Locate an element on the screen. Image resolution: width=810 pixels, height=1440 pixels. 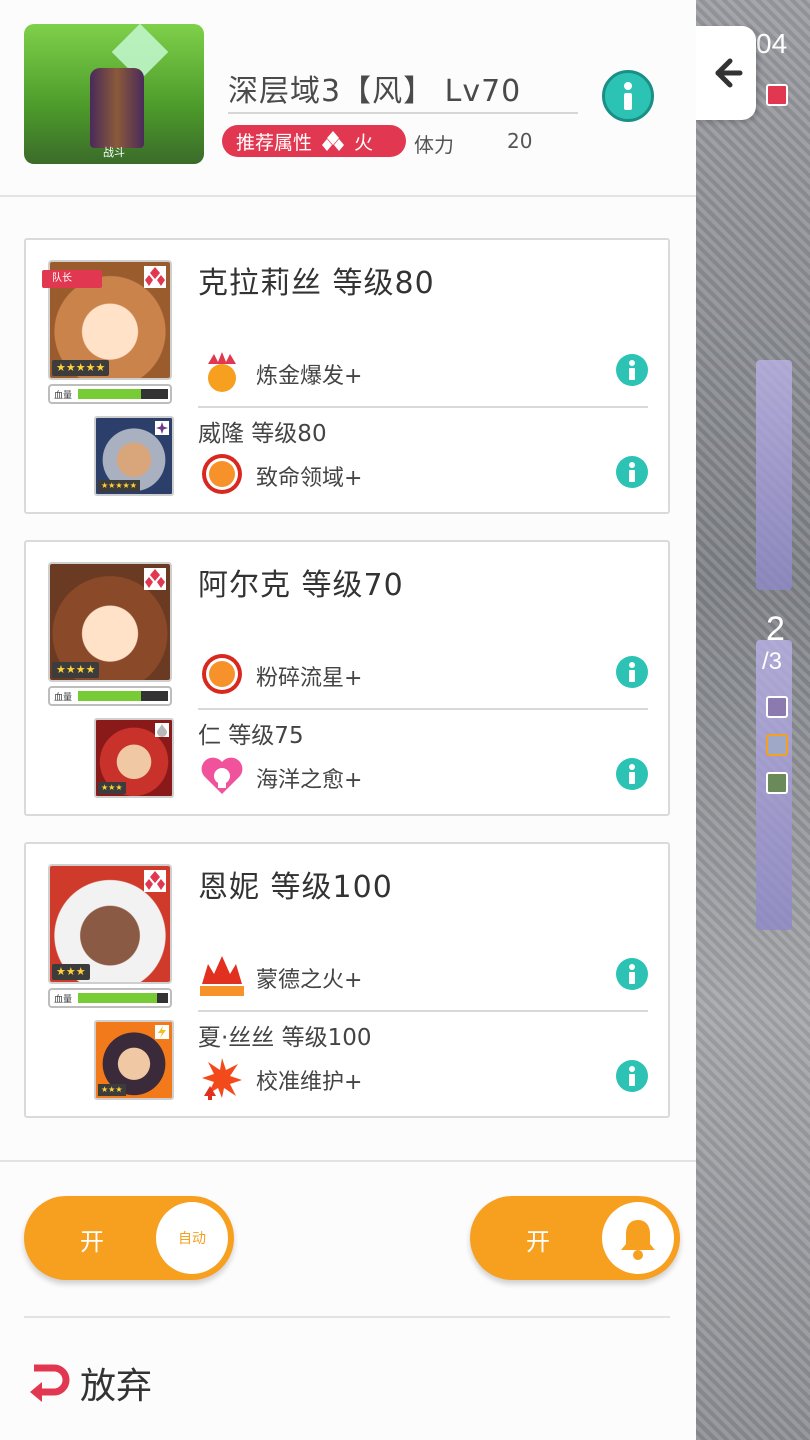
main-skill-name: 炼金爆发+ is located at coordinates (309, 376).